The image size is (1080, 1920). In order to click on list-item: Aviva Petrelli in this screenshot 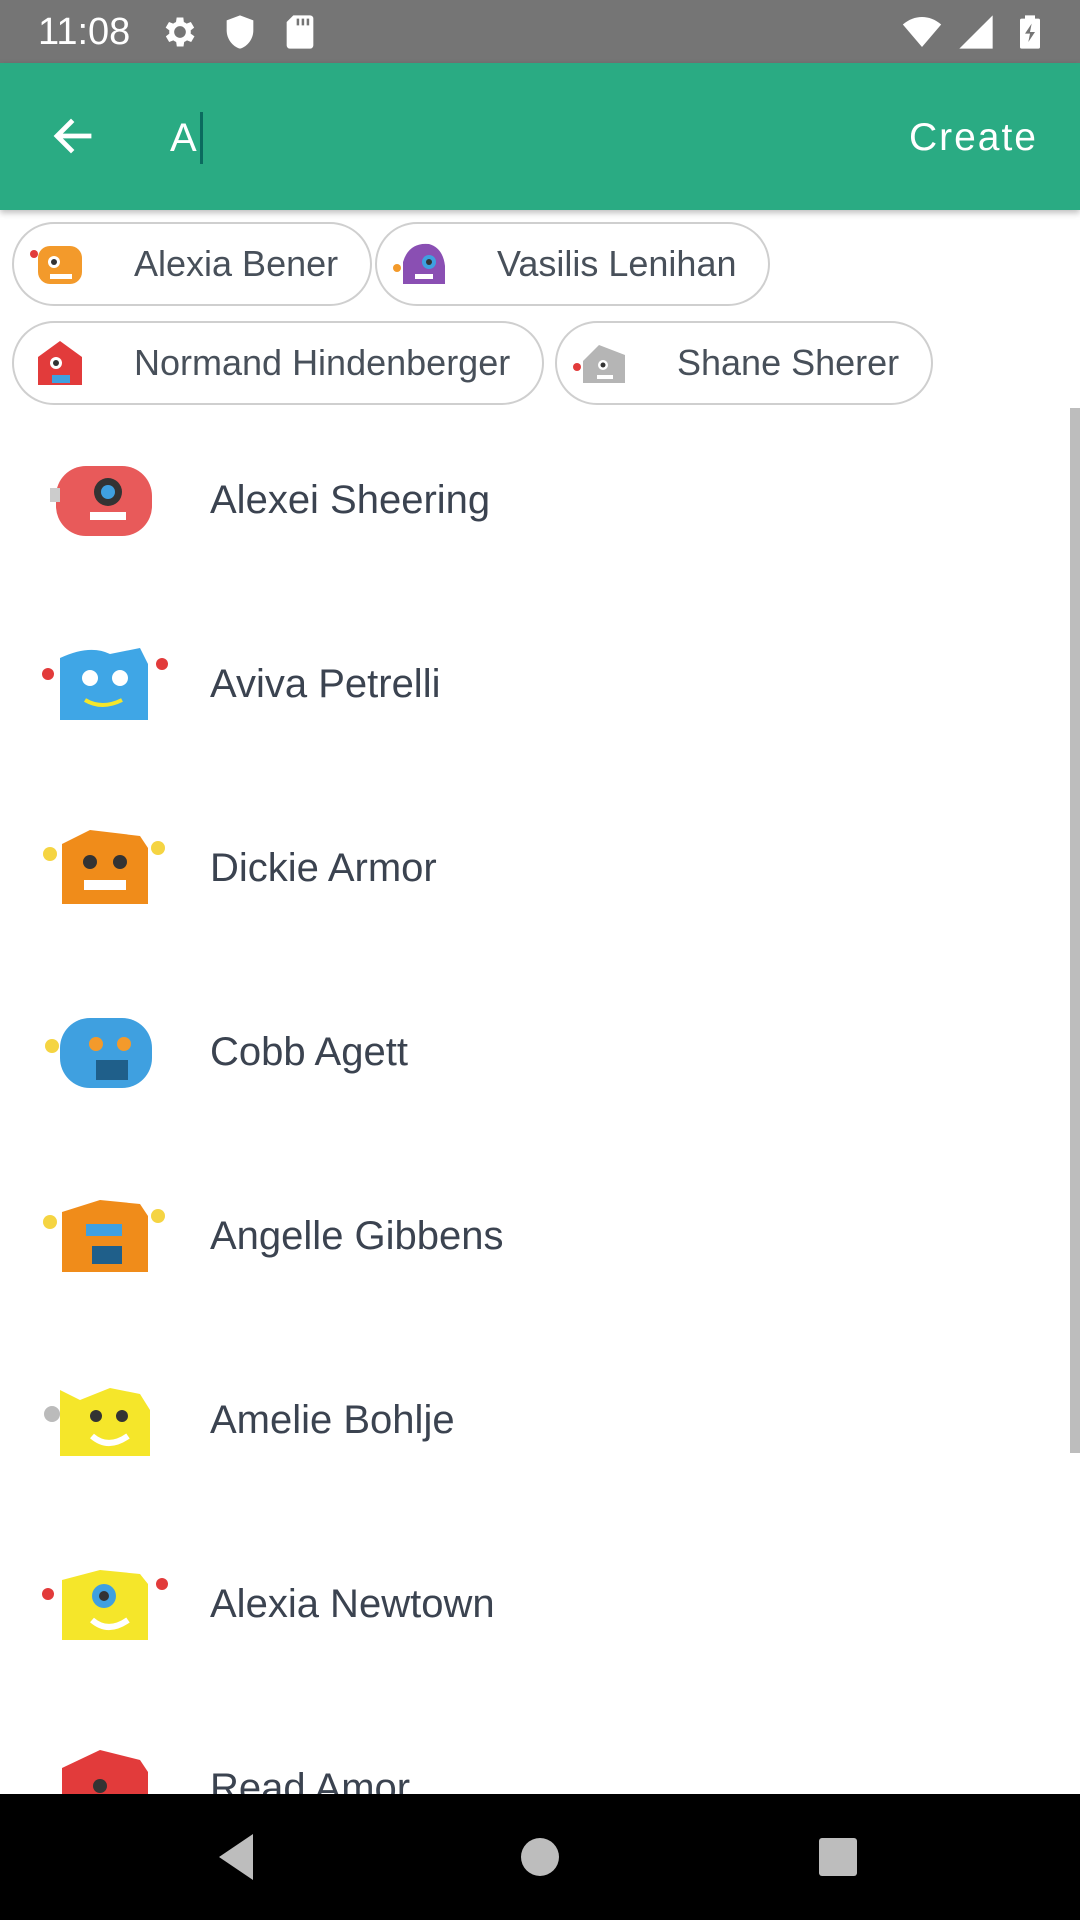, I will do `click(534, 684)`.